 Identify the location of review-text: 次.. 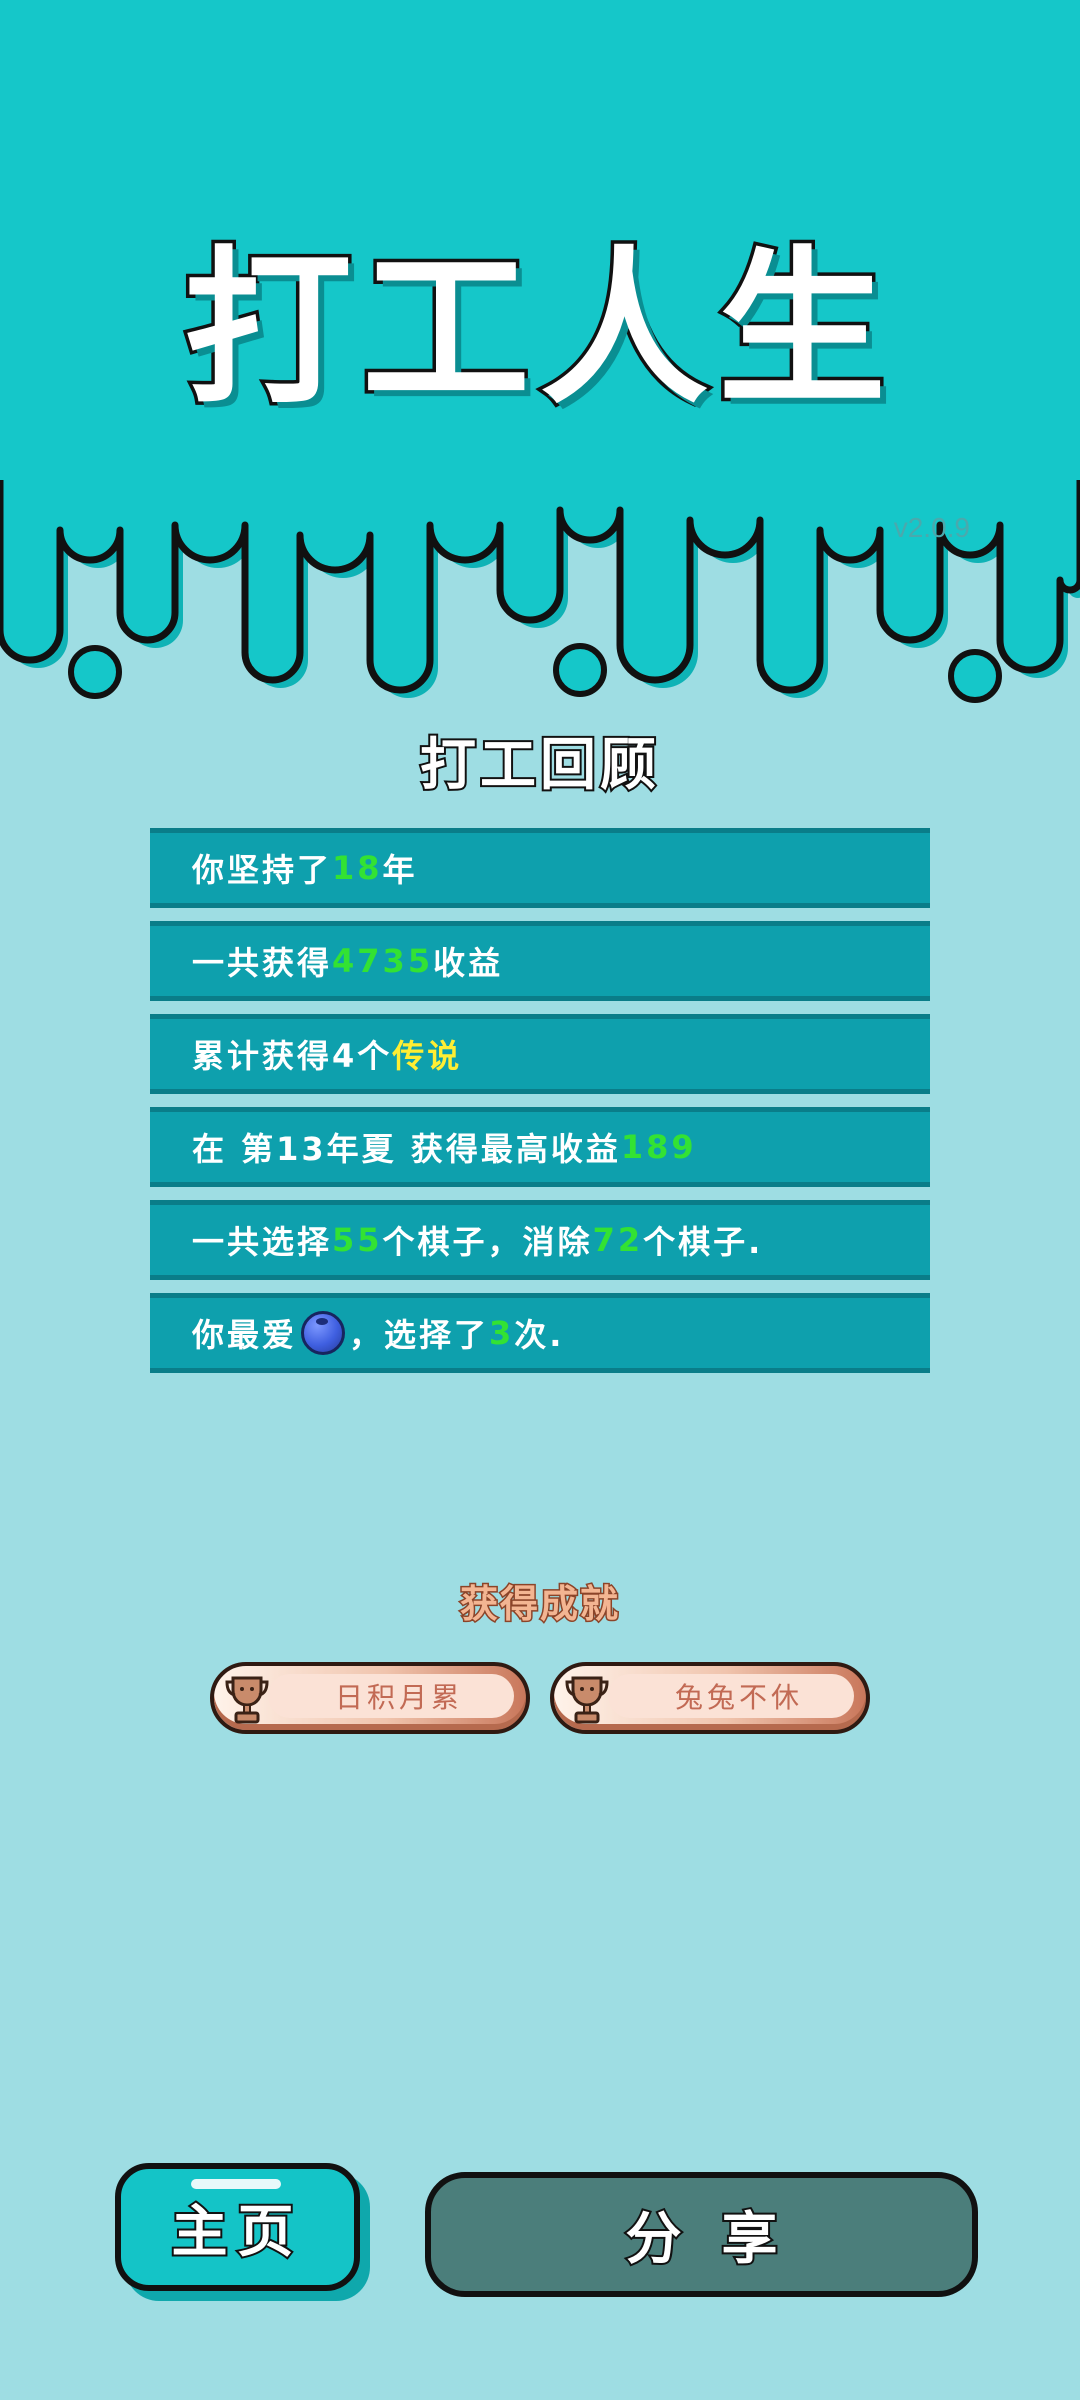
(539, 1335).